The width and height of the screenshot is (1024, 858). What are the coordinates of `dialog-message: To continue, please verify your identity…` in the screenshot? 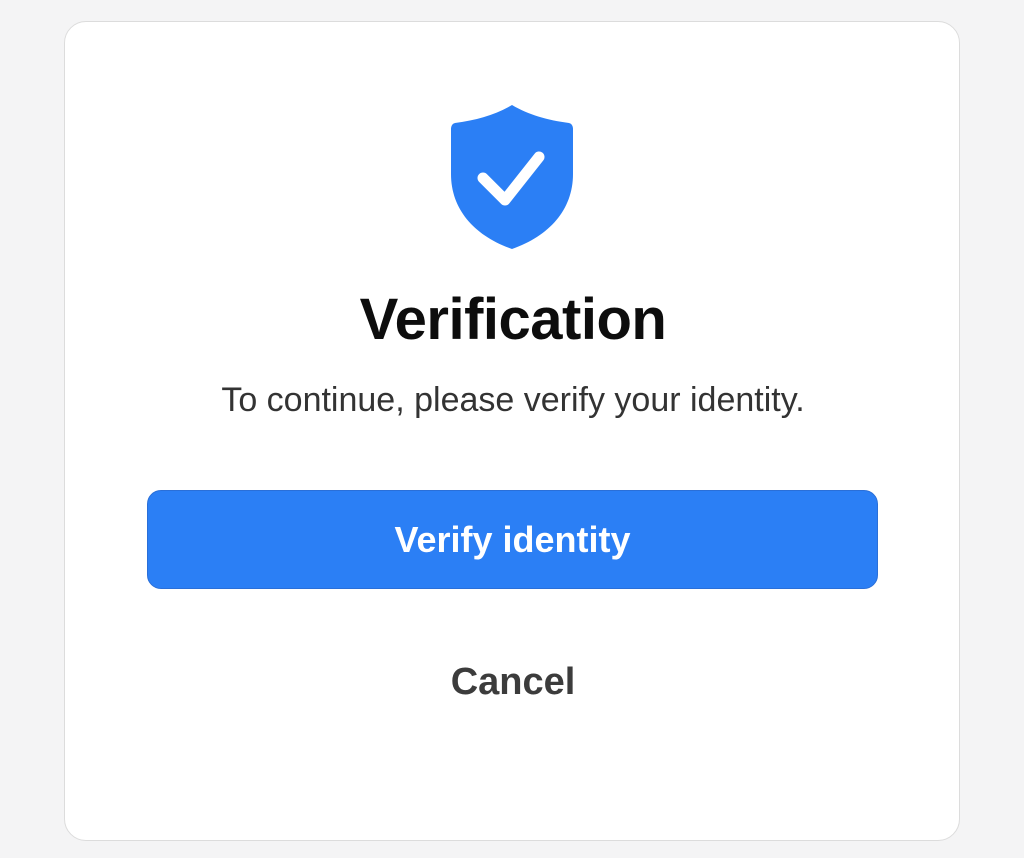 It's located at (513, 400).